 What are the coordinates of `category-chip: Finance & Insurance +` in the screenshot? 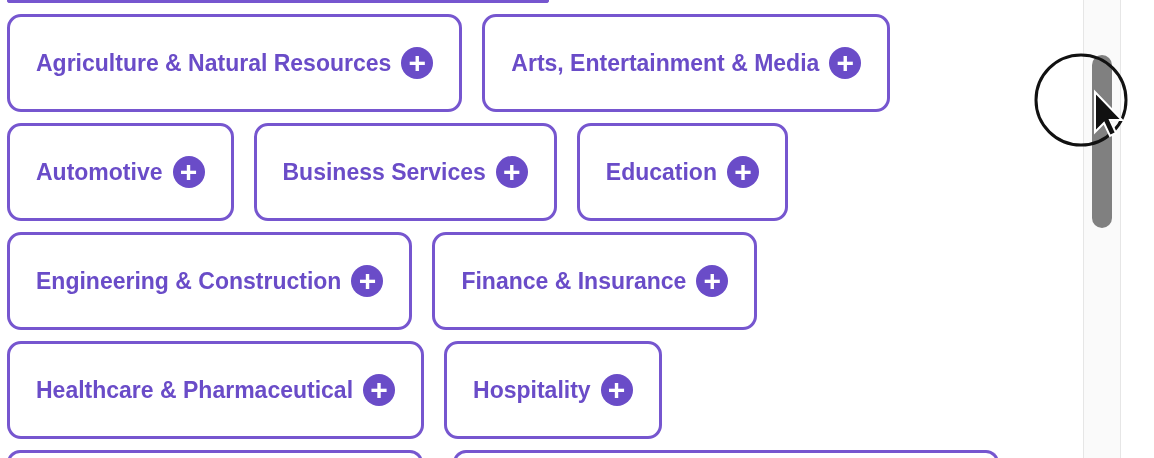 It's located at (595, 281).